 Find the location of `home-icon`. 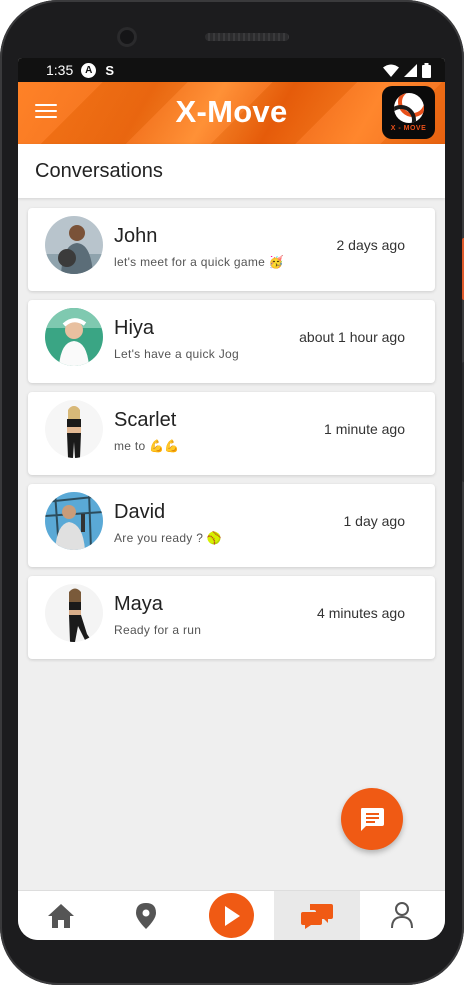

home-icon is located at coordinates (60, 915).